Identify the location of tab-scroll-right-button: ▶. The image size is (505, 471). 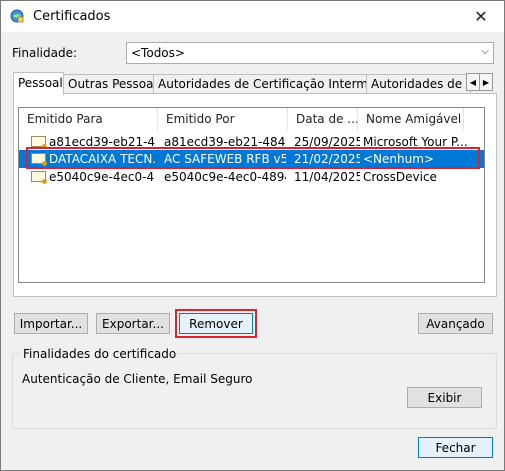
(486, 82).